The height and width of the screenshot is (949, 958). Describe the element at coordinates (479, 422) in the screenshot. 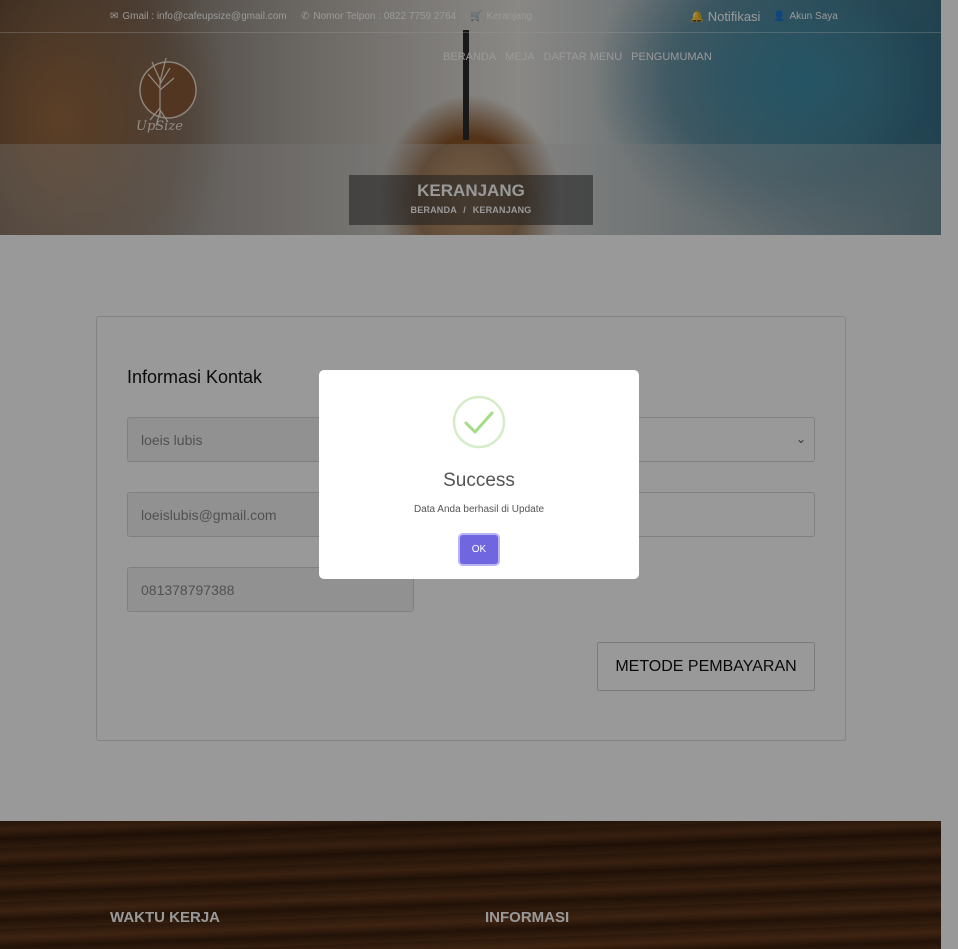

I see `success-check-icon` at that location.